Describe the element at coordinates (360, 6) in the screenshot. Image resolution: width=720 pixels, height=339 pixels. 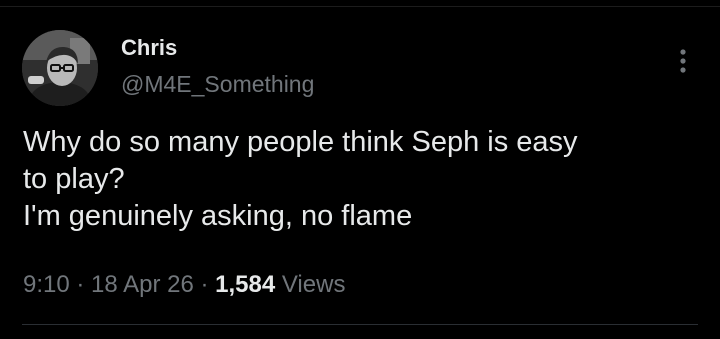
I see `top-divider` at that location.